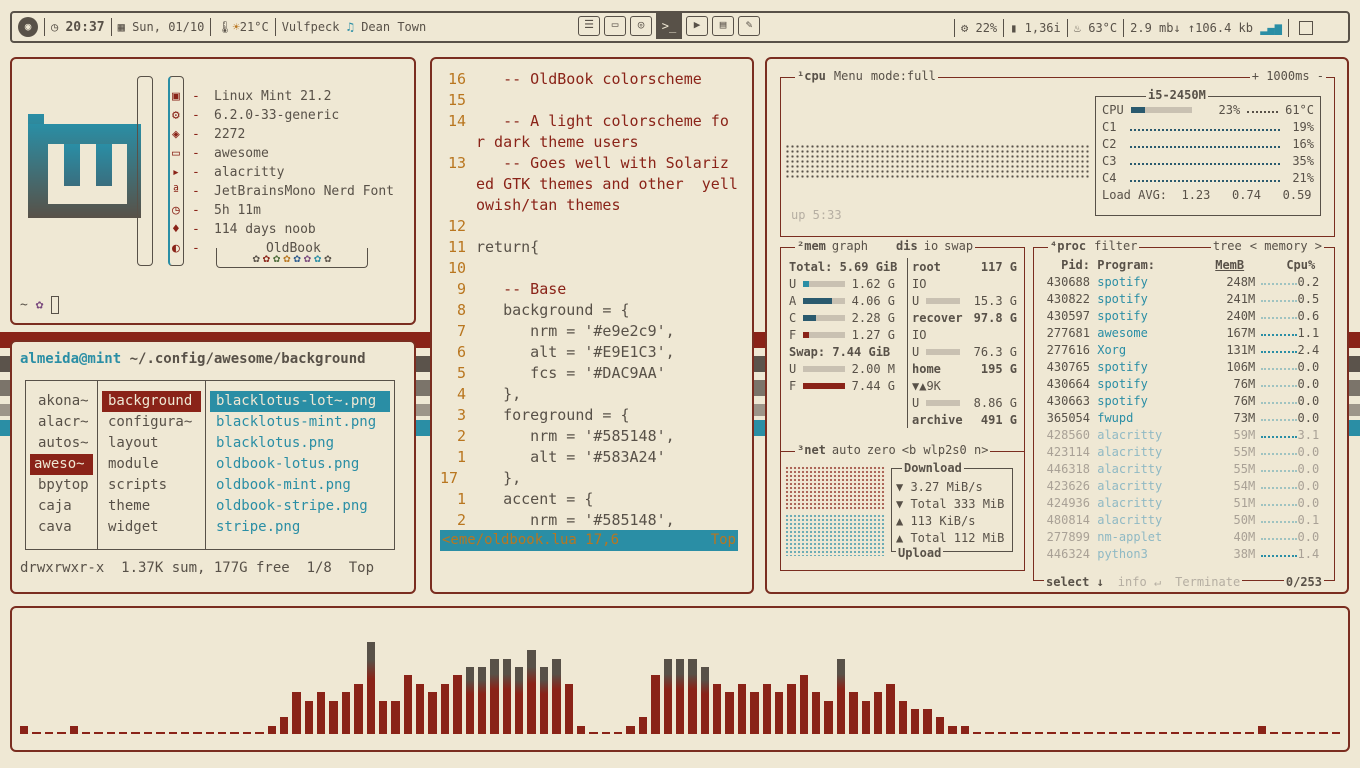  I want to click on fm-item: theme, so click(151, 506).